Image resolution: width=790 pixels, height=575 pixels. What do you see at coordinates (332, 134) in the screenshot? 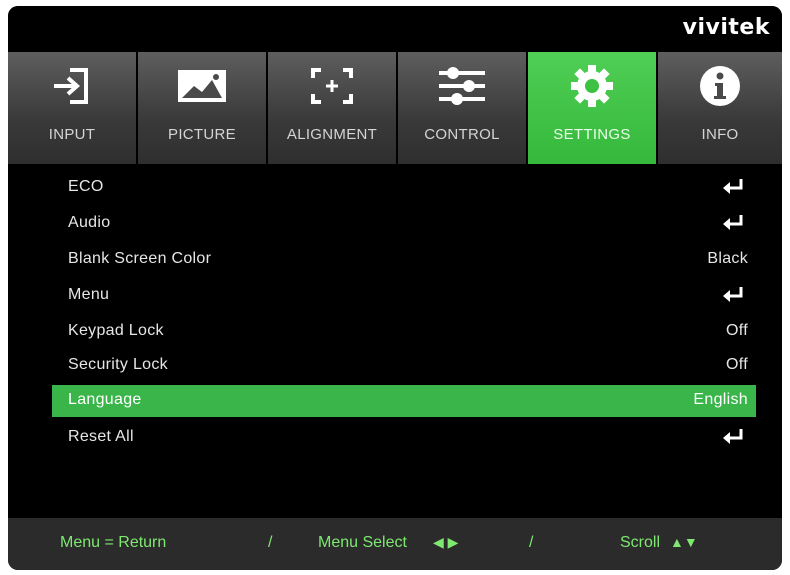
I see `tab-label: ALIGNMENT` at bounding box center [332, 134].